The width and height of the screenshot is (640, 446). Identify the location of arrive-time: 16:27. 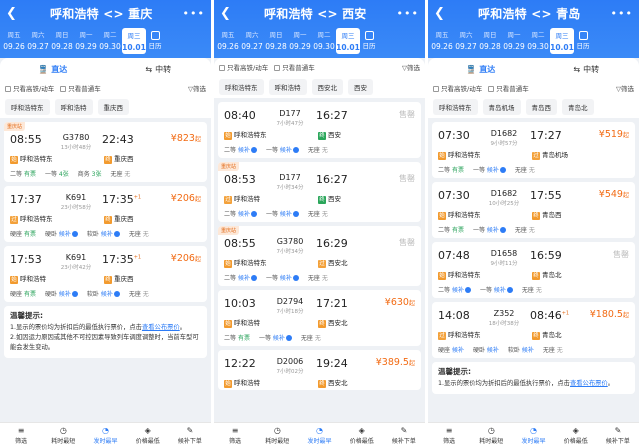
(332, 115).